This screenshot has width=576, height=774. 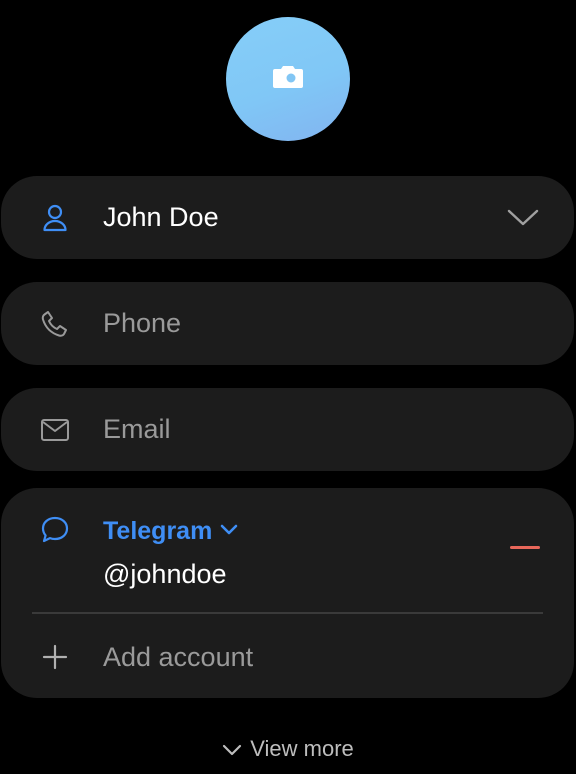 What do you see at coordinates (287, 217) in the screenshot?
I see `name-field-card: John Doe` at bounding box center [287, 217].